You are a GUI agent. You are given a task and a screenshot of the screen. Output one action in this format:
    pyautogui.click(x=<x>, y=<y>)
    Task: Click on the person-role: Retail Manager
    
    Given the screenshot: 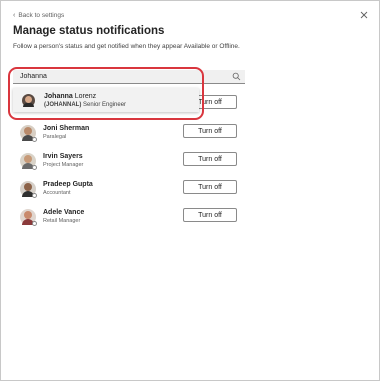 What is the action you would take?
    pyautogui.click(x=62, y=221)
    